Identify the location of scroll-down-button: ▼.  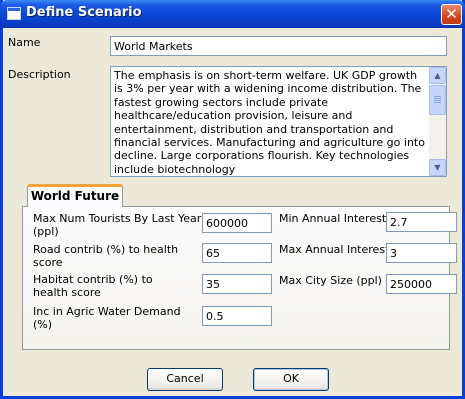
(437, 167).